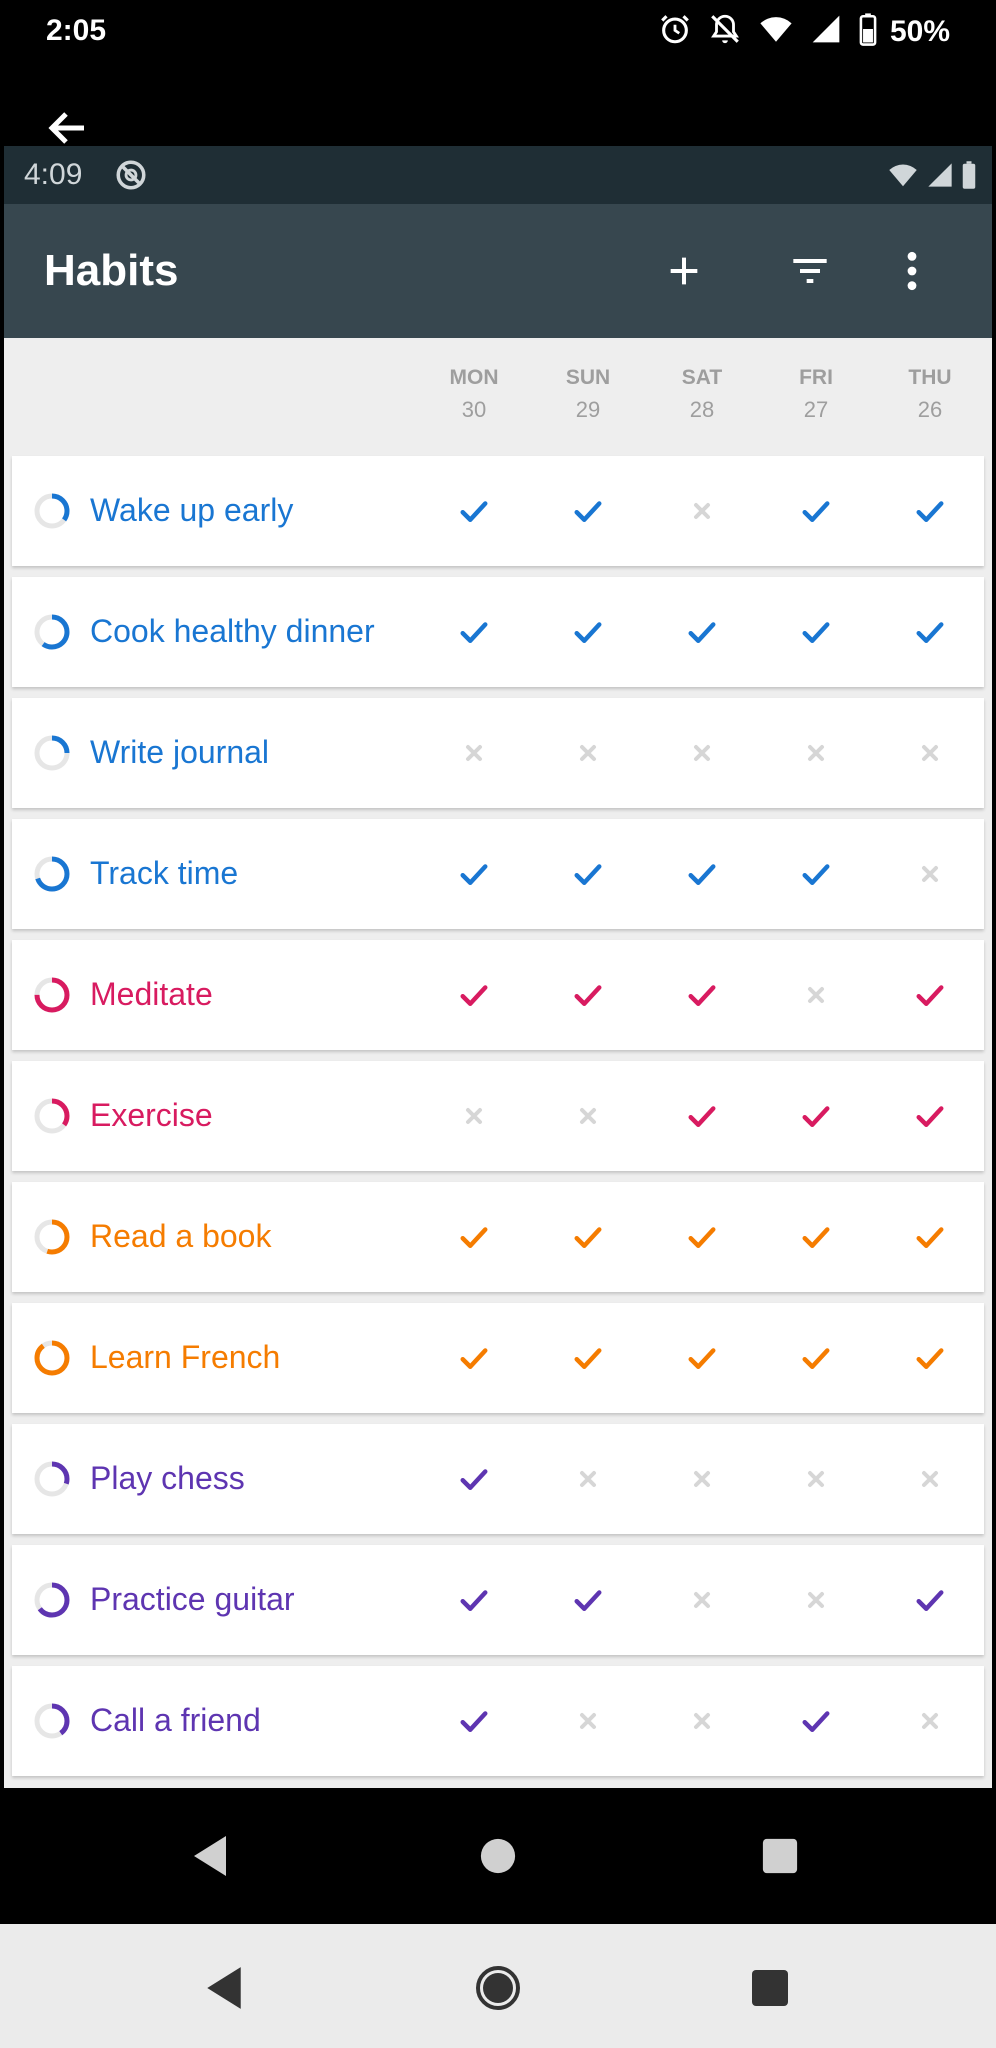 The width and height of the screenshot is (996, 2048). I want to click on inner-back-button, so click(210, 1856).